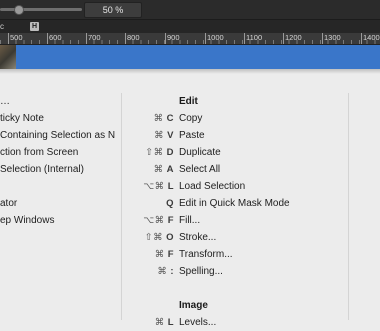  What do you see at coordinates (19, 10) in the screenshot?
I see `zoom-slider-knob` at bounding box center [19, 10].